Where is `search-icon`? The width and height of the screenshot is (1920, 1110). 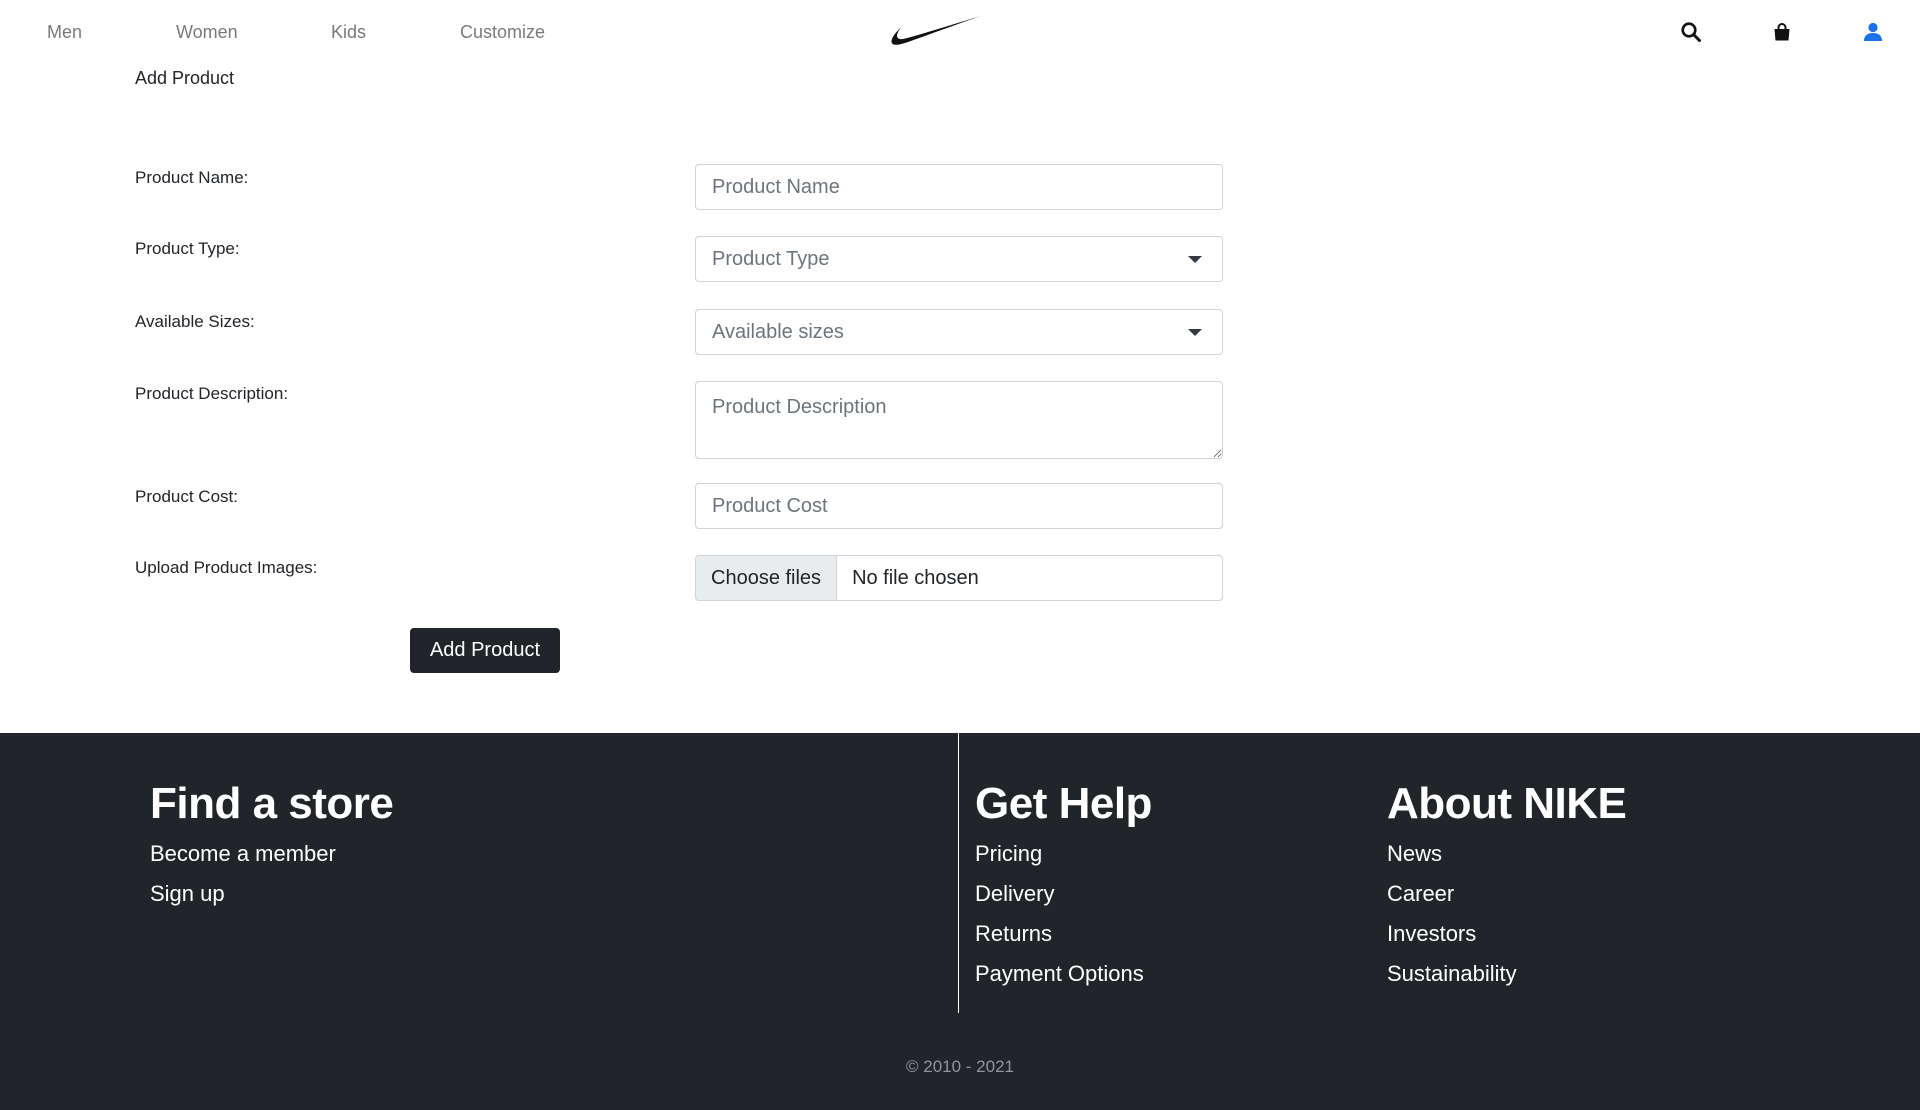 search-icon is located at coordinates (1691, 32).